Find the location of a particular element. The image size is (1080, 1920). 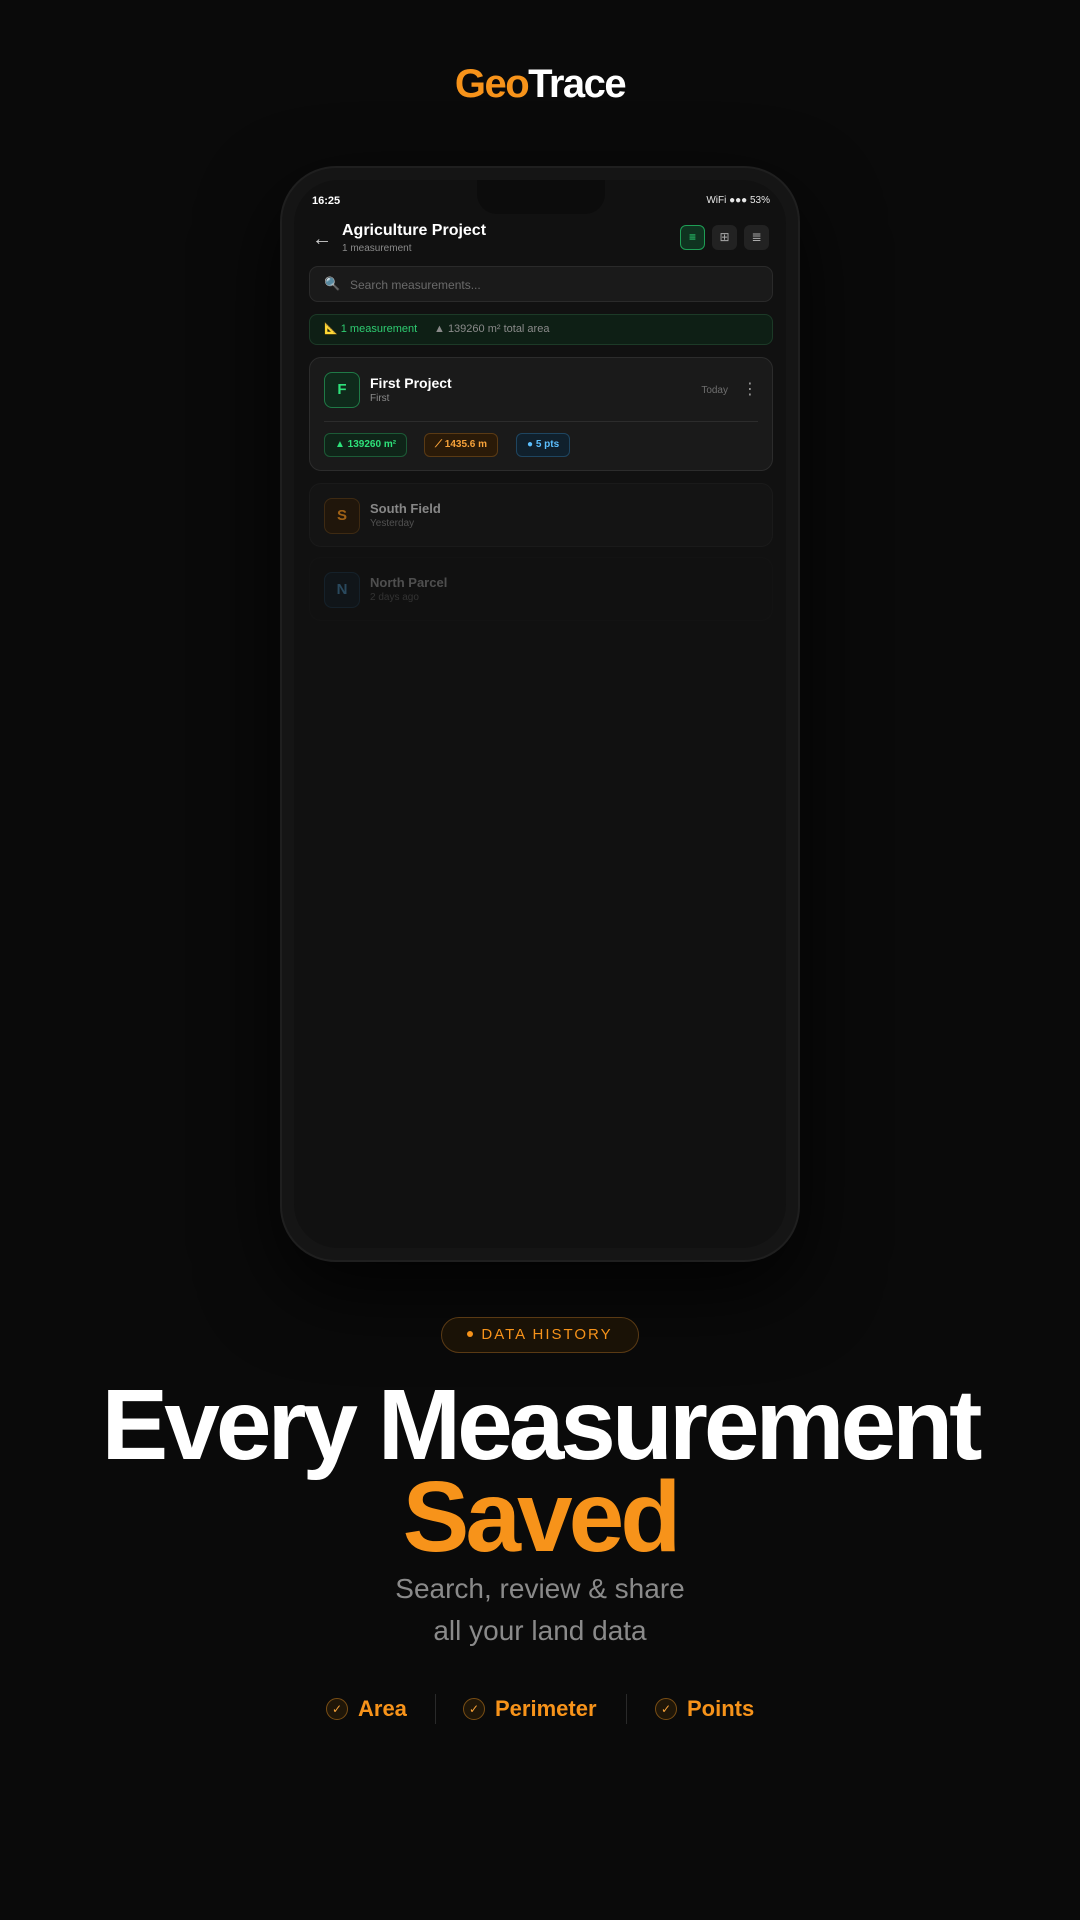

feature-label: Area is located at coordinates (382, 1708).